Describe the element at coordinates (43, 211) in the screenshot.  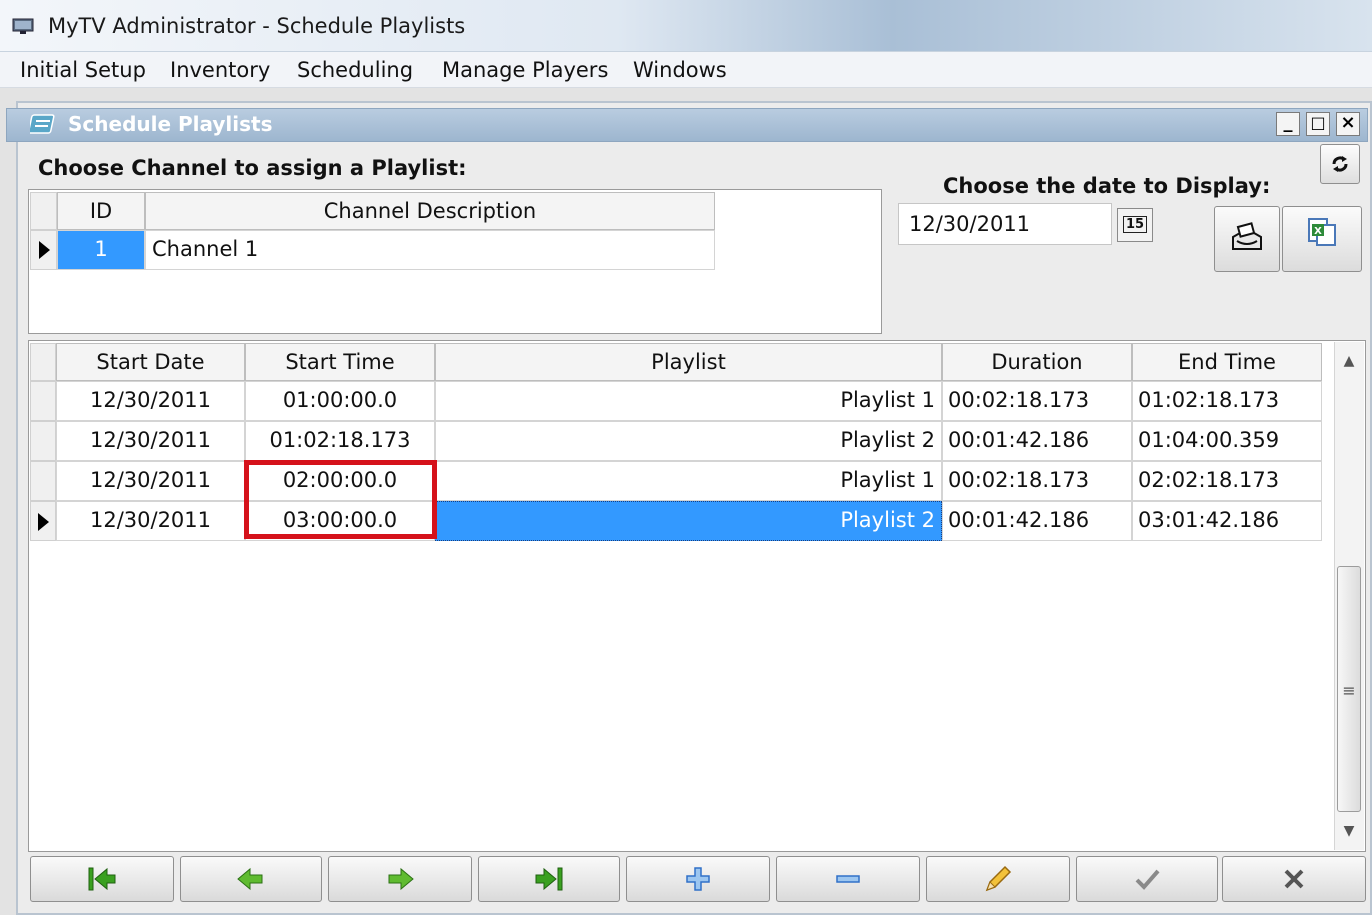
I see `channel-header-indicator` at that location.